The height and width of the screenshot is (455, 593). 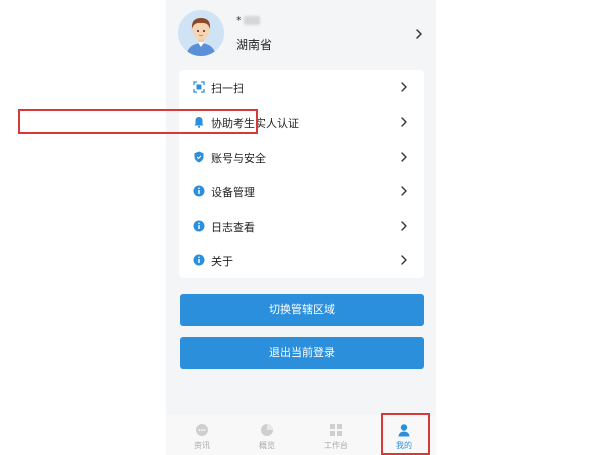 I want to click on shield-icon, so click(x=199, y=157).